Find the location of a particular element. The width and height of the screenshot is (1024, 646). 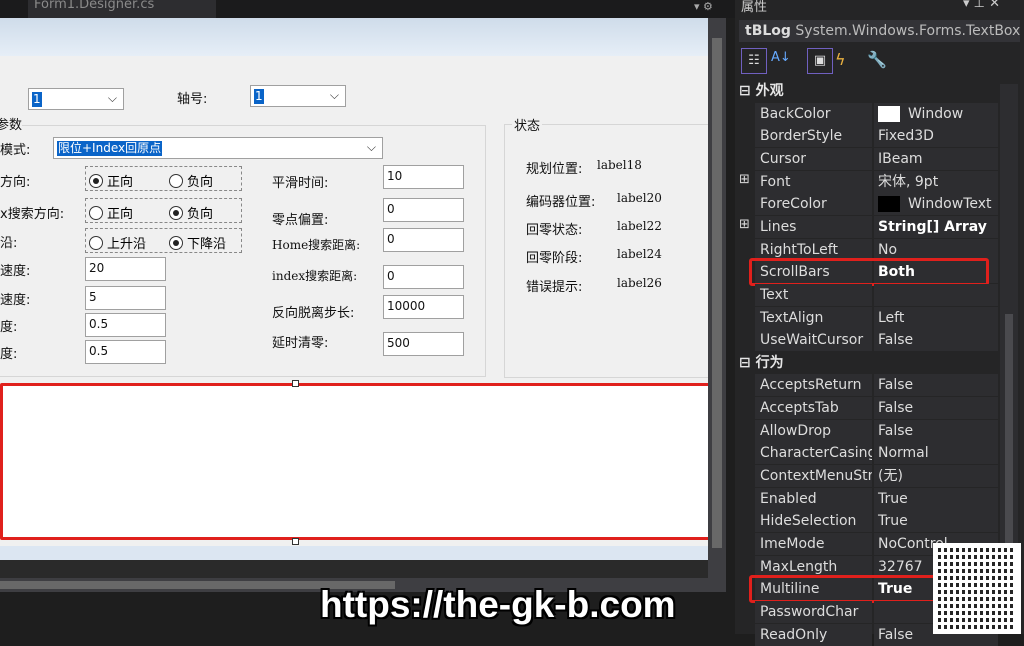

acc2-input: 0.5 is located at coordinates (125, 352).